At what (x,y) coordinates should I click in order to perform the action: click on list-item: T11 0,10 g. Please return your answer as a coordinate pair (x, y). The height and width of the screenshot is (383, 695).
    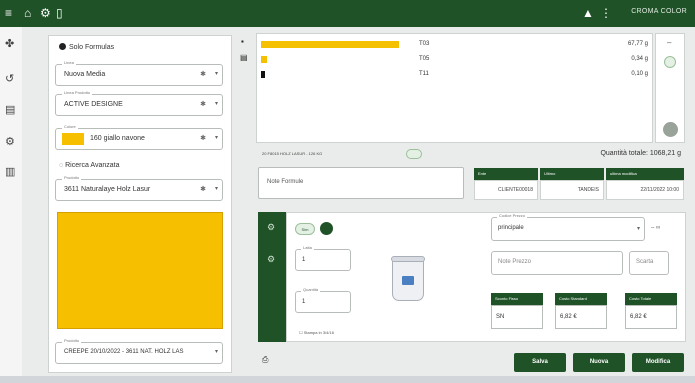
    Looking at the image, I should click on (455, 75).